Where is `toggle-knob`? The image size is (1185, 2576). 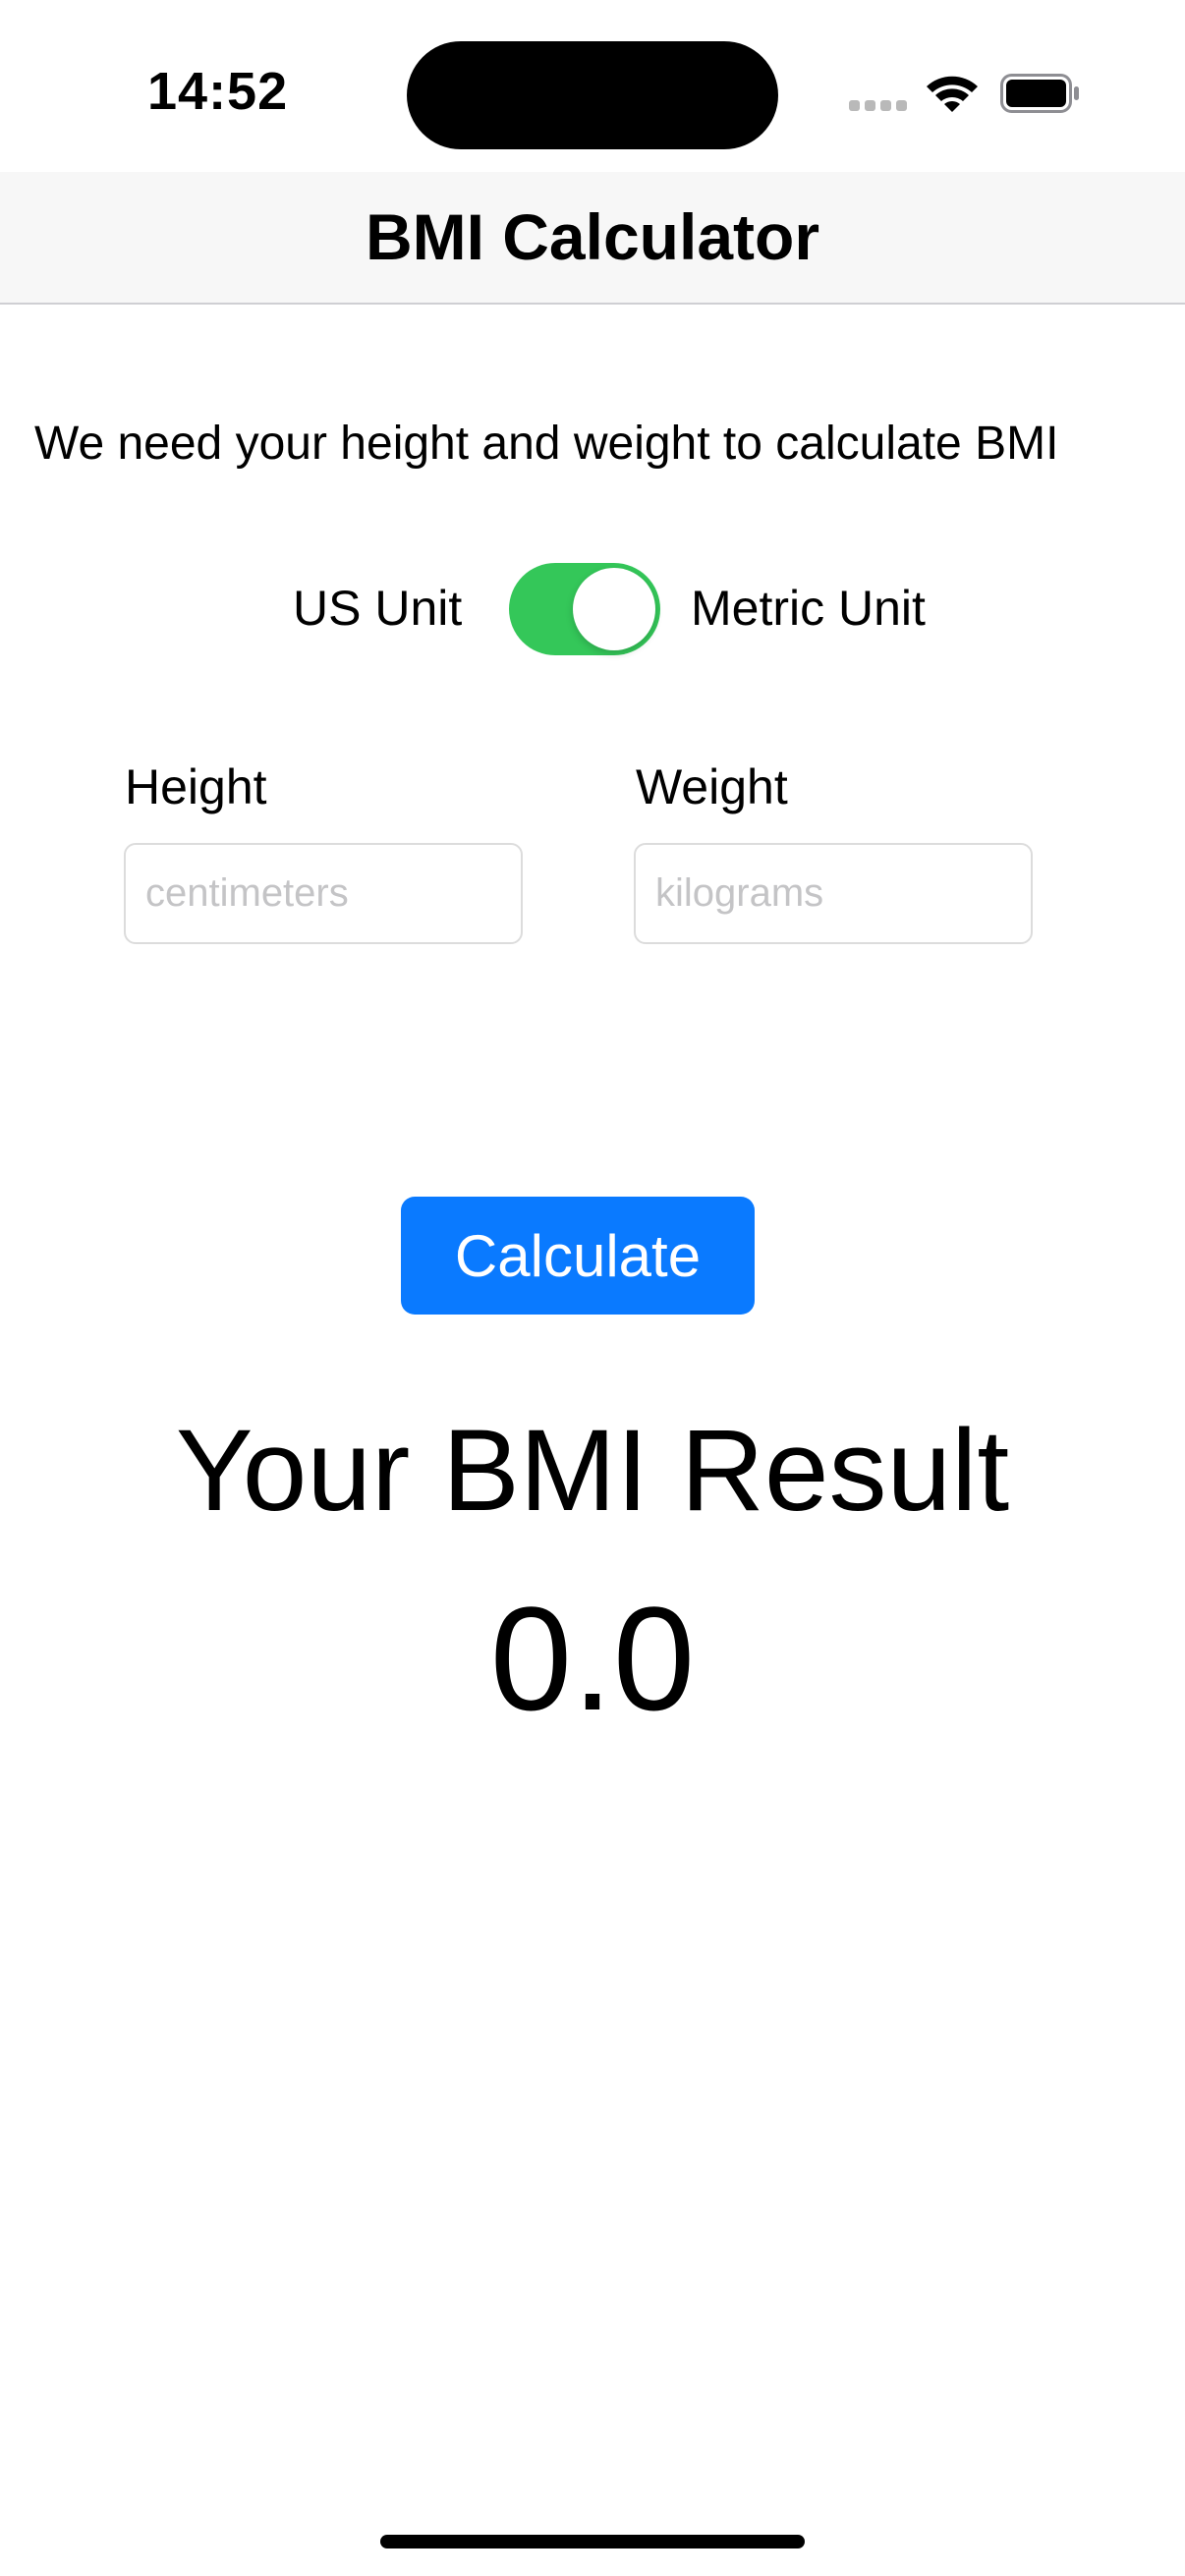 toggle-knob is located at coordinates (614, 609).